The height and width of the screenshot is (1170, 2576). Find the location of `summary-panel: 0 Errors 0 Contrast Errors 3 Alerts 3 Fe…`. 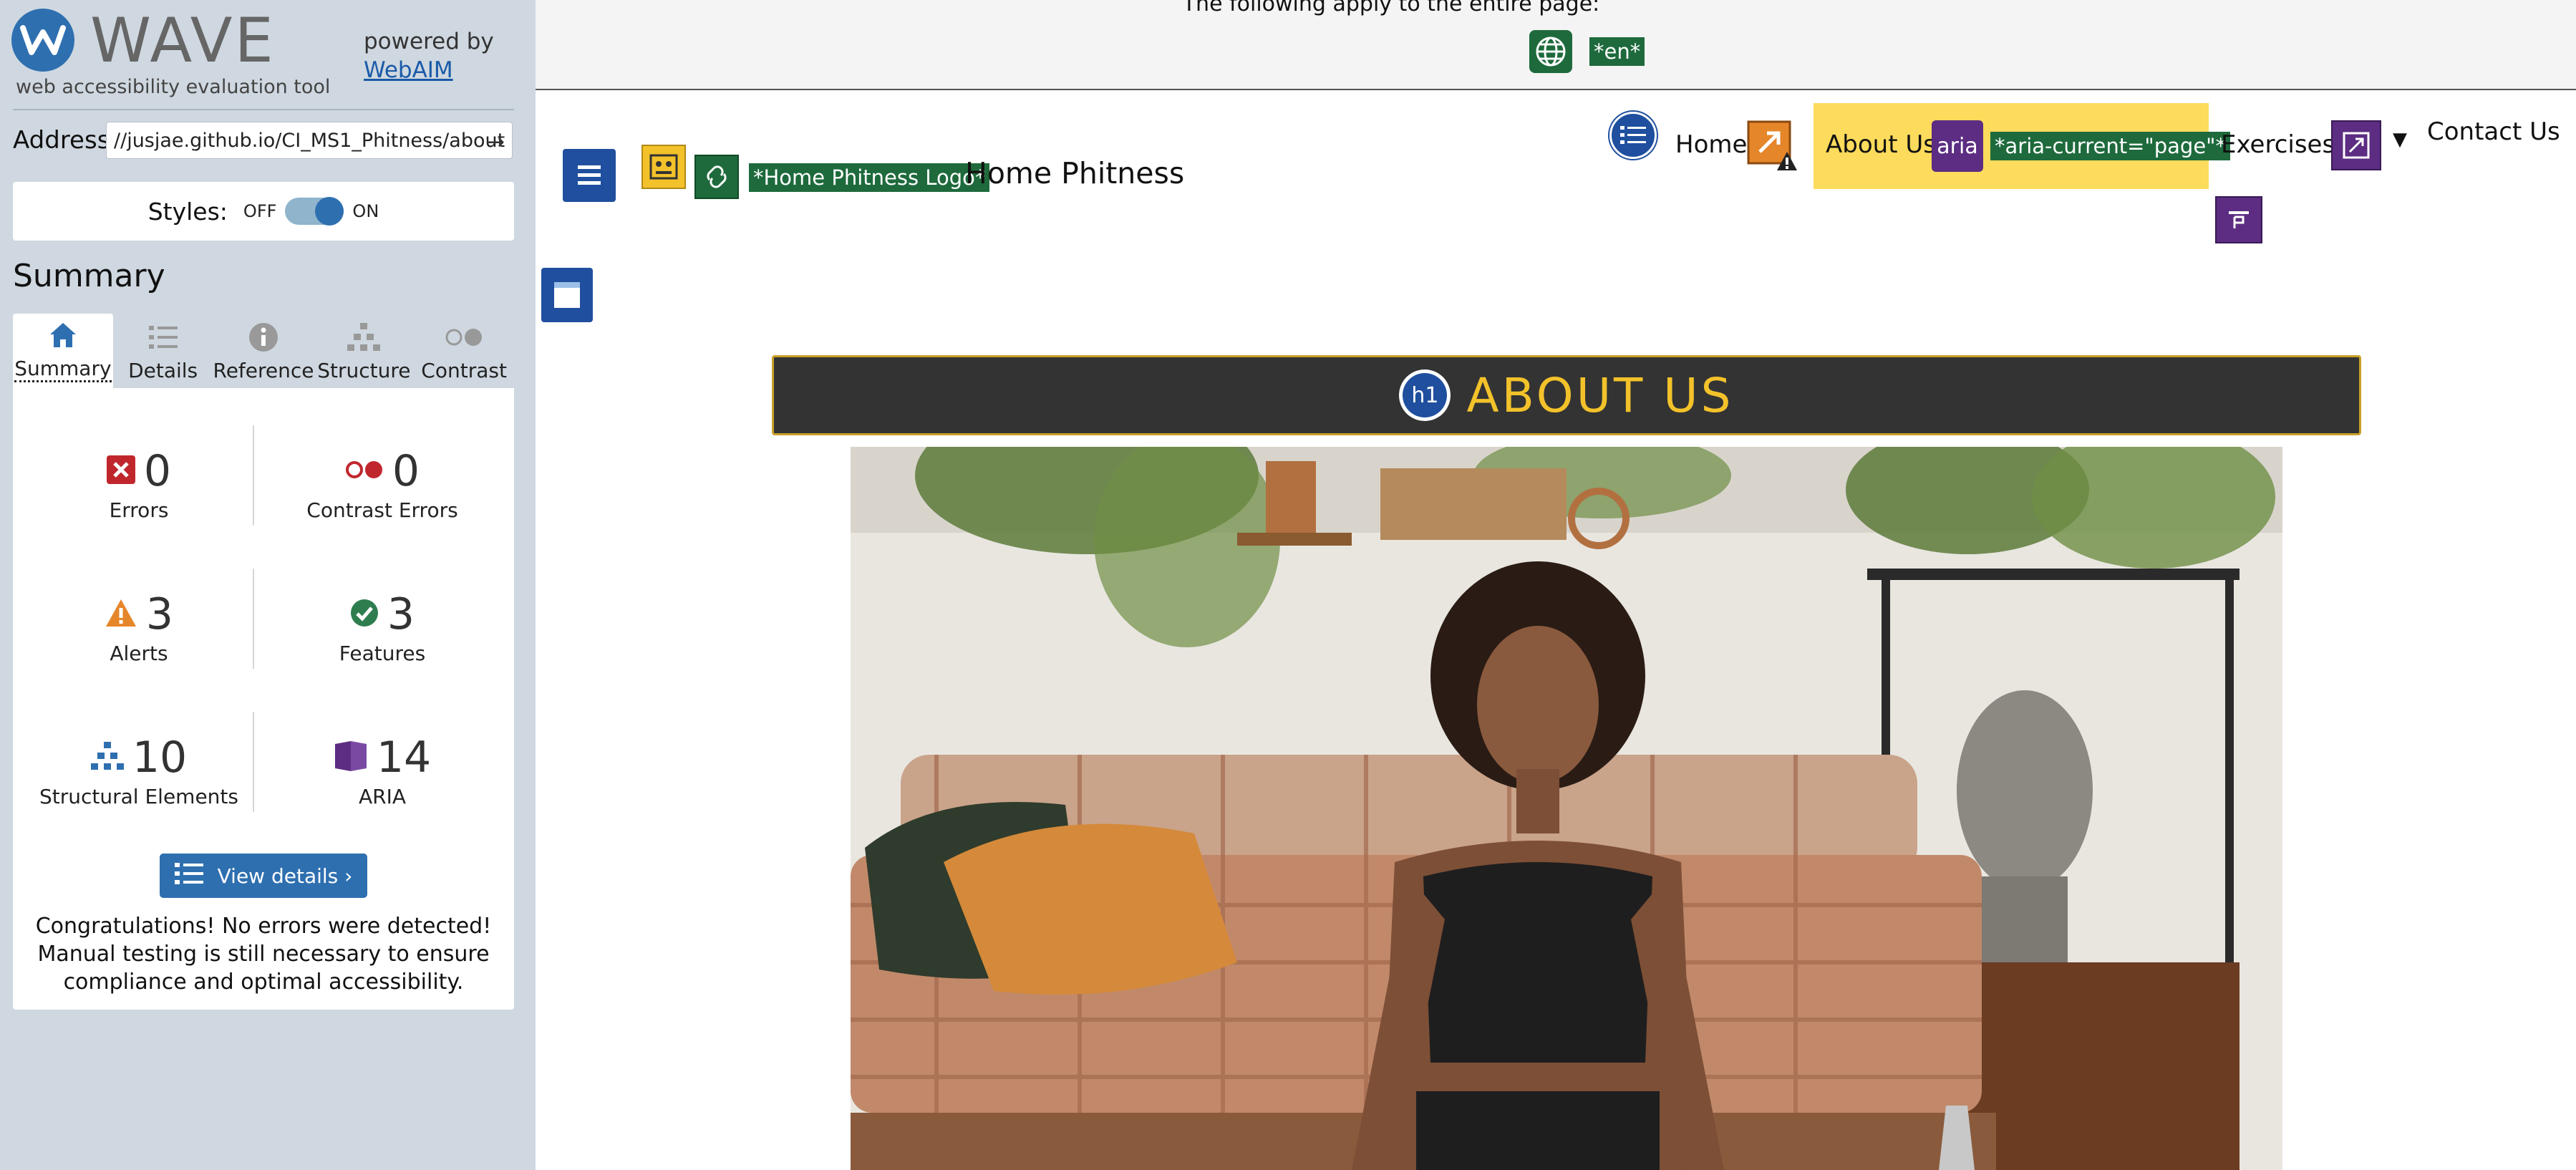

summary-panel: 0 Errors 0 Contrast Errors 3 Alerts 3 Fe… is located at coordinates (263, 699).